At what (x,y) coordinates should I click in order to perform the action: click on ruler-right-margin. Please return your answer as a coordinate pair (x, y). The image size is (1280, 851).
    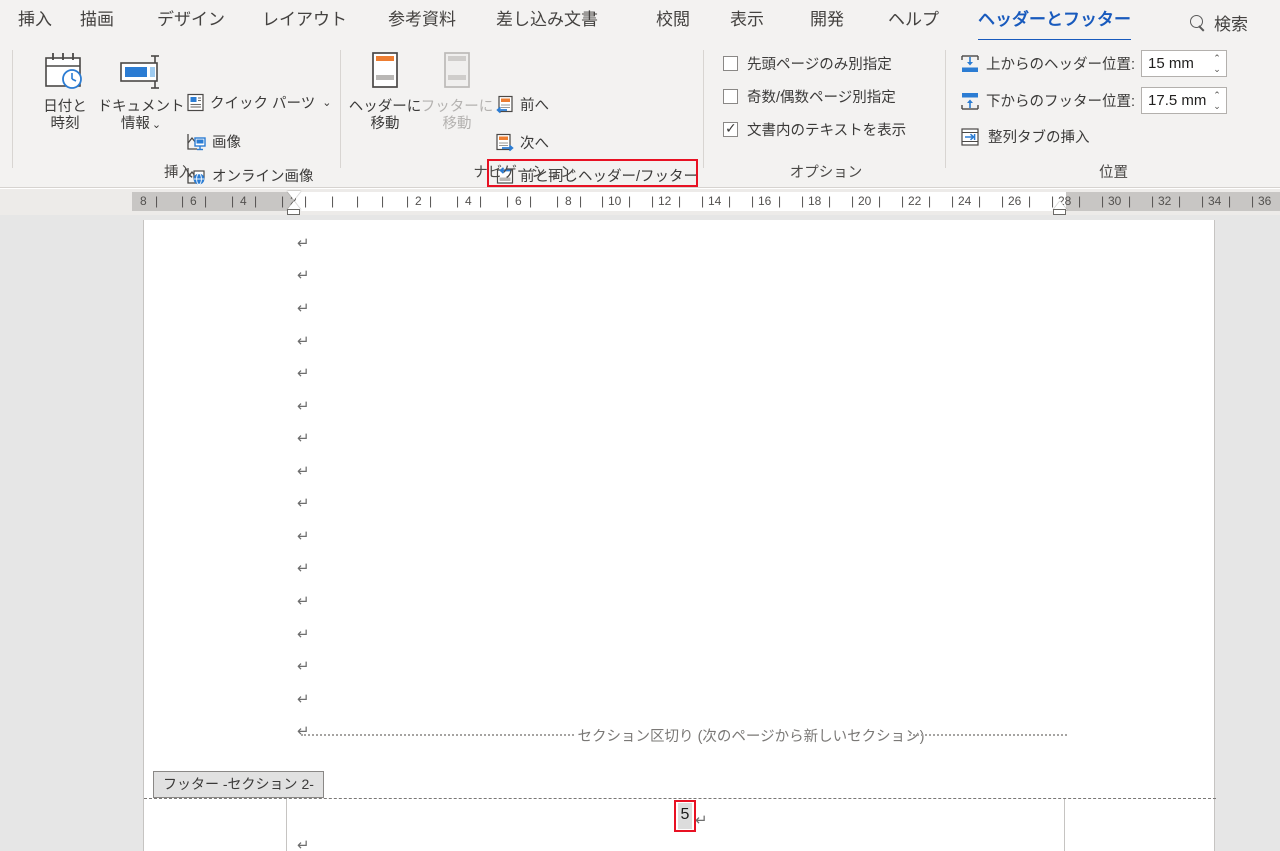
    Looking at the image, I should click on (1173, 201).